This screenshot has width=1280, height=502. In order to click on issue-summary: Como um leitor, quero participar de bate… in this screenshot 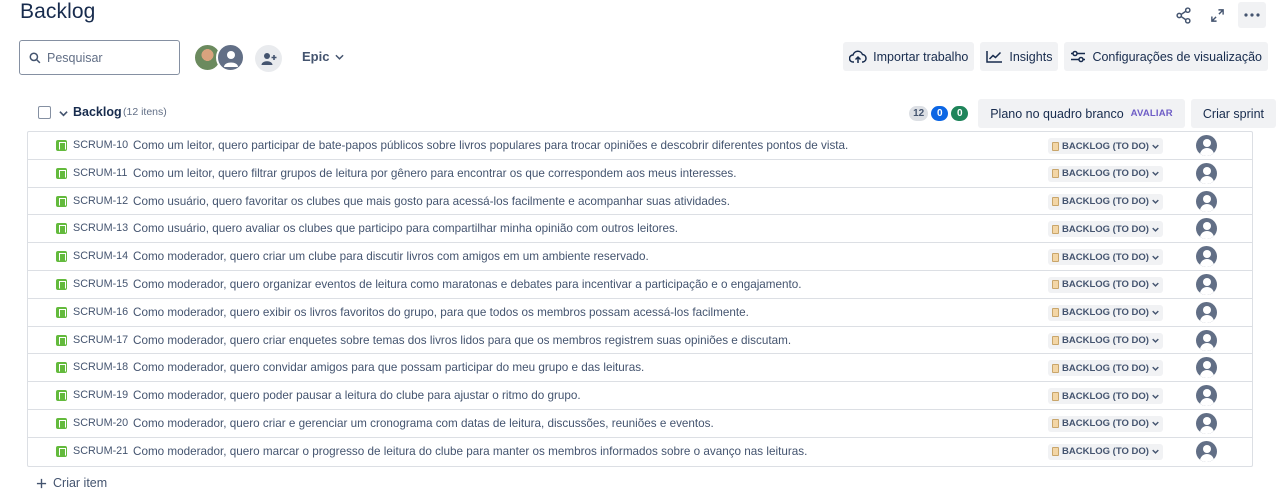, I will do `click(491, 145)`.